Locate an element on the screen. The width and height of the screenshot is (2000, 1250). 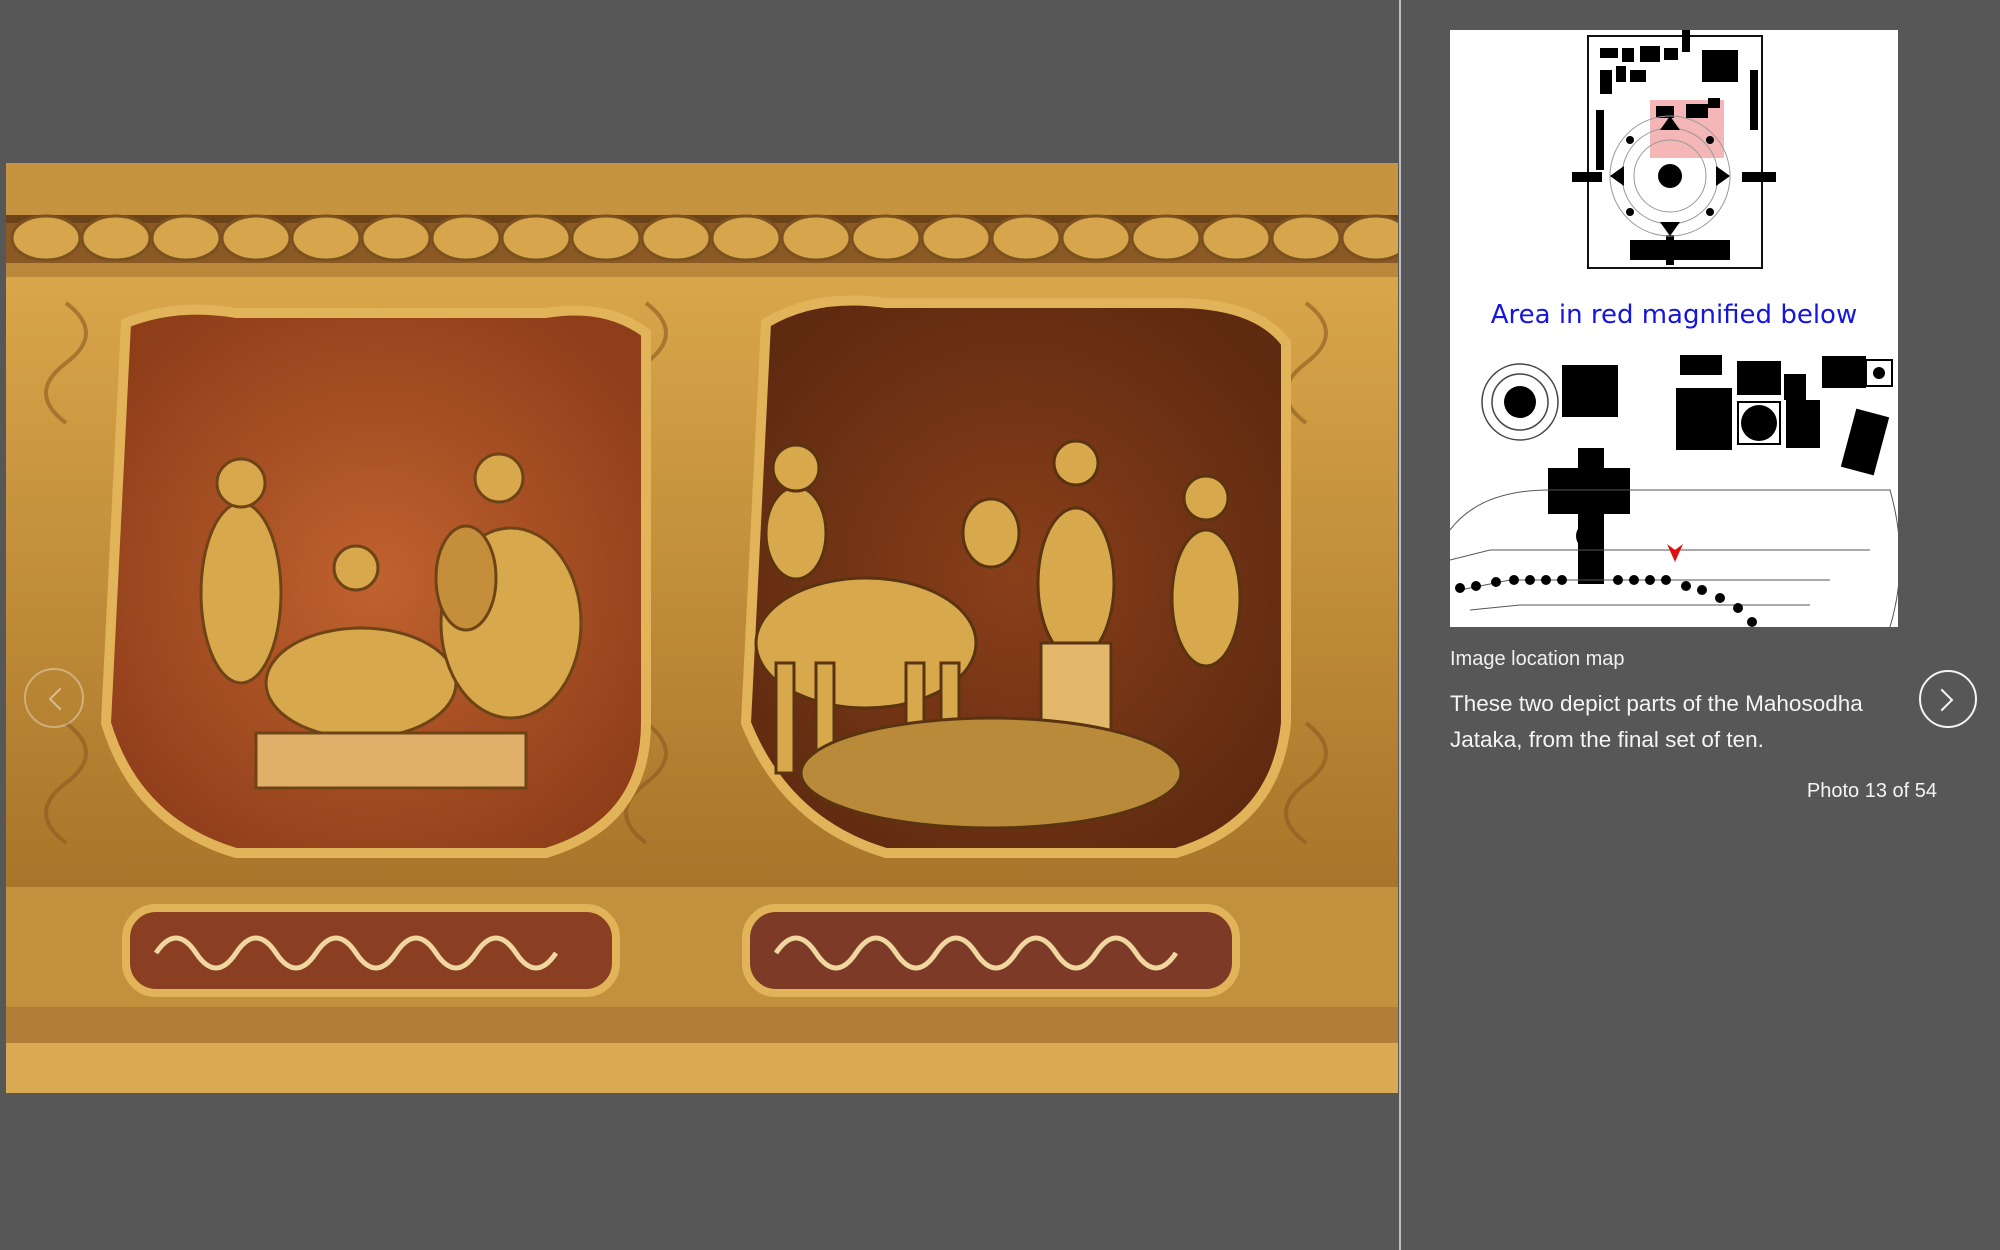
location-map: Area in red magnified below is located at coordinates (1675, 329).